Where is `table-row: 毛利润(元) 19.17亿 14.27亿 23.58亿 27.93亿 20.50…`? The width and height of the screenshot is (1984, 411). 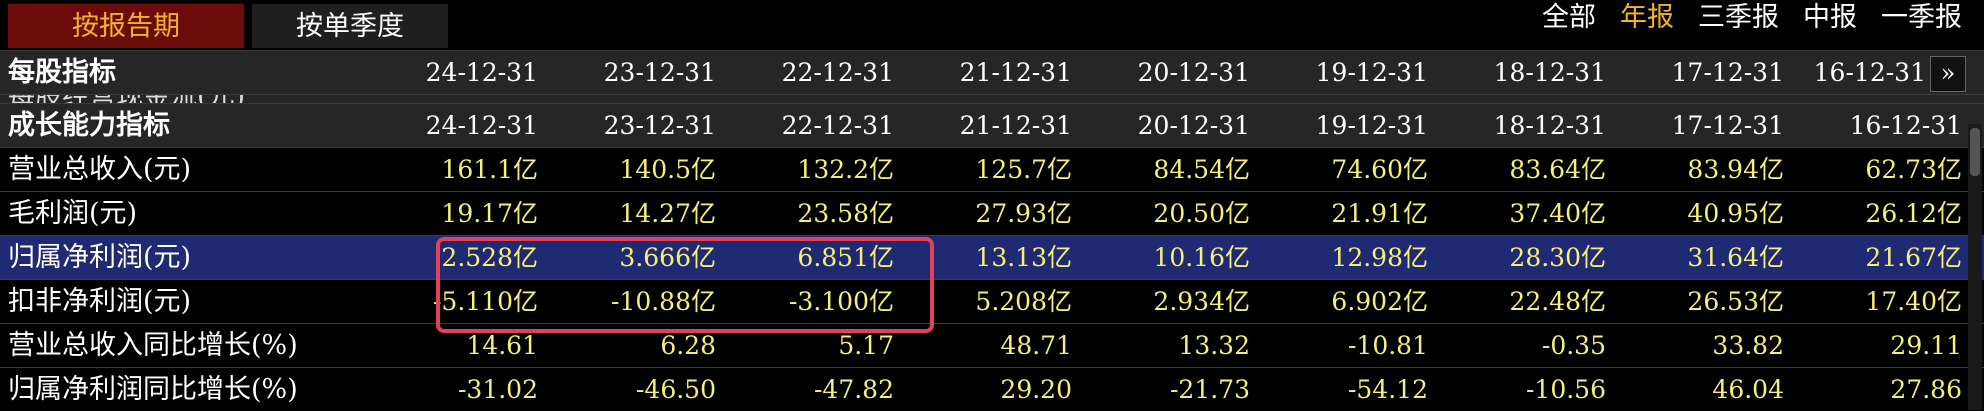 table-row: 毛利润(元) 19.17亿 14.27亿 23.58亿 27.93亿 20.50… is located at coordinates (992, 213).